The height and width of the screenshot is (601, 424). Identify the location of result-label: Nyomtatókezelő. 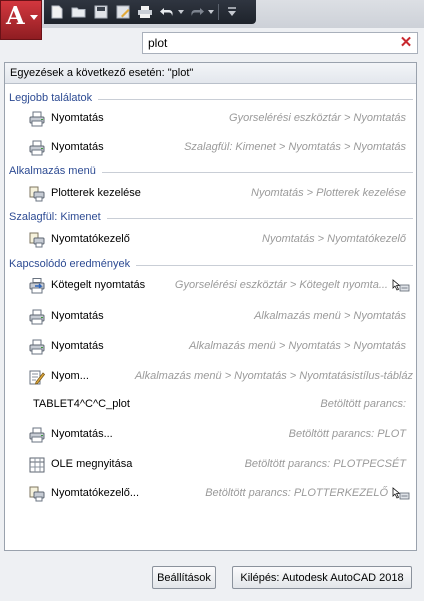
(90, 239).